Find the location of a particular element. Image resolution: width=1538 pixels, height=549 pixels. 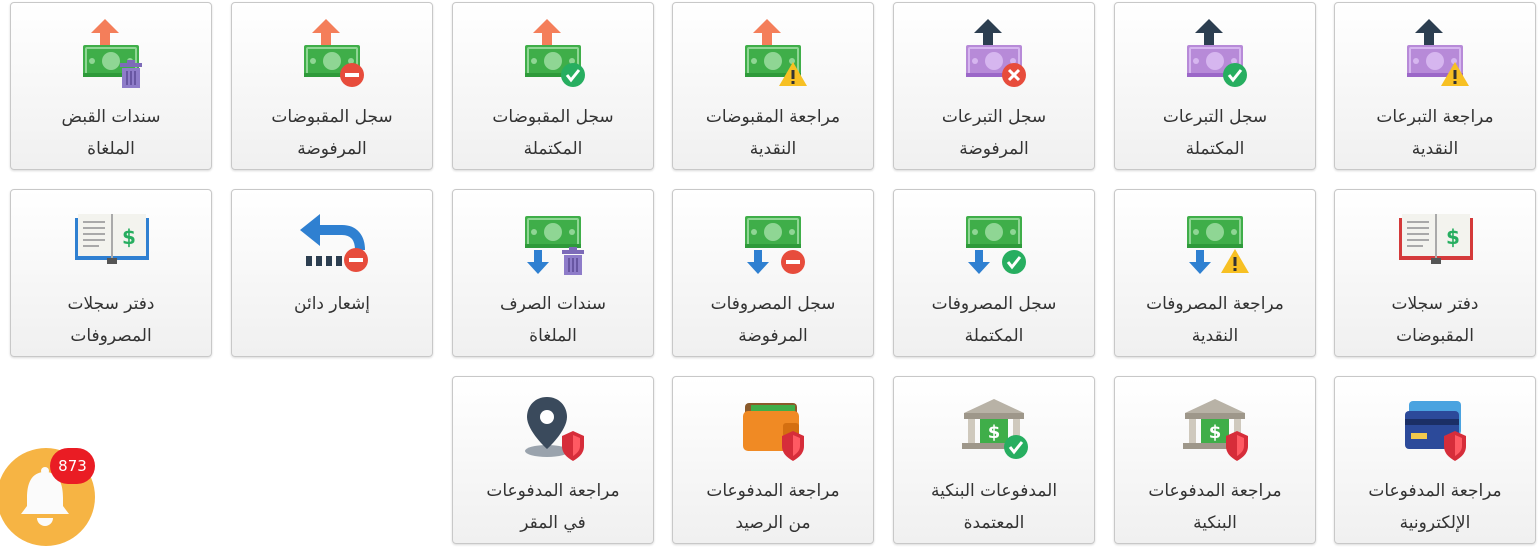

tile-cancelled-payment-vouchers: سندات الصرف الملغاة is located at coordinates (553, 273).